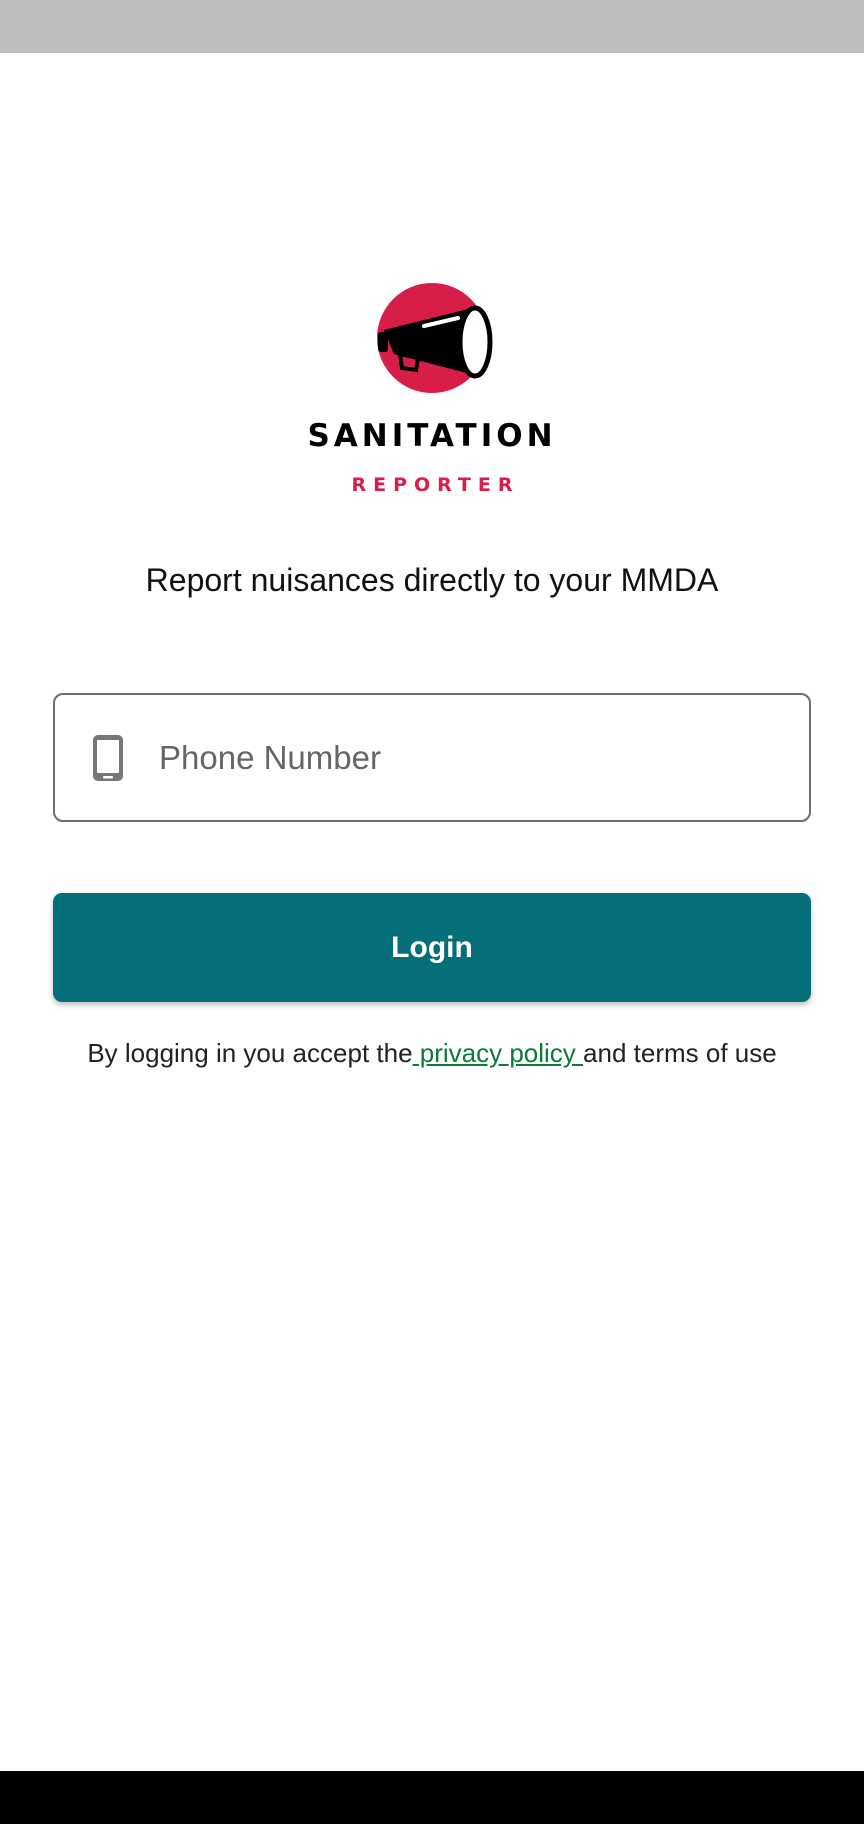 Image resolution: width=864 pixels, height=1824 pixels. What do you see at coordinates (432, 947) in the screenshot?
I see `login-button: Login` at bounding box center [432, 947].